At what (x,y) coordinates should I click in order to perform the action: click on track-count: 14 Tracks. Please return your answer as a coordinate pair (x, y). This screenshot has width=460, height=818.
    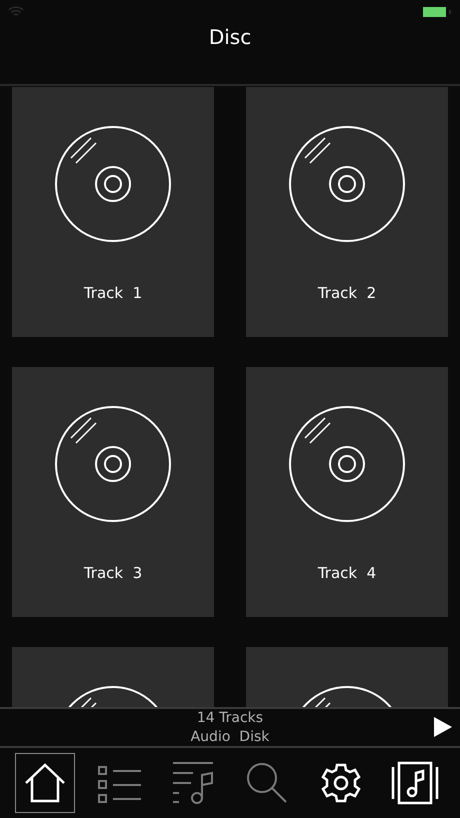
    Looking at the image, I should click on (230, 718).